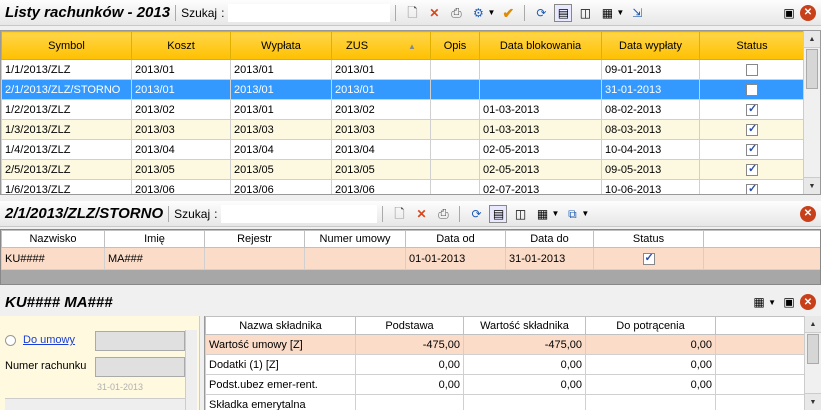  I want to click on cell-podstawa, so click(409, 402).